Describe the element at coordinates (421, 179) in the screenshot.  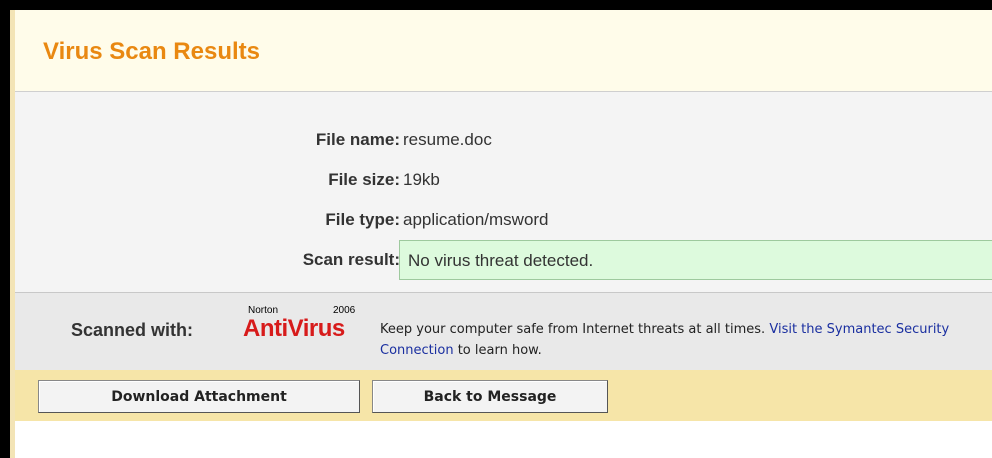
I see `file-size-value: 19kb` at that location.